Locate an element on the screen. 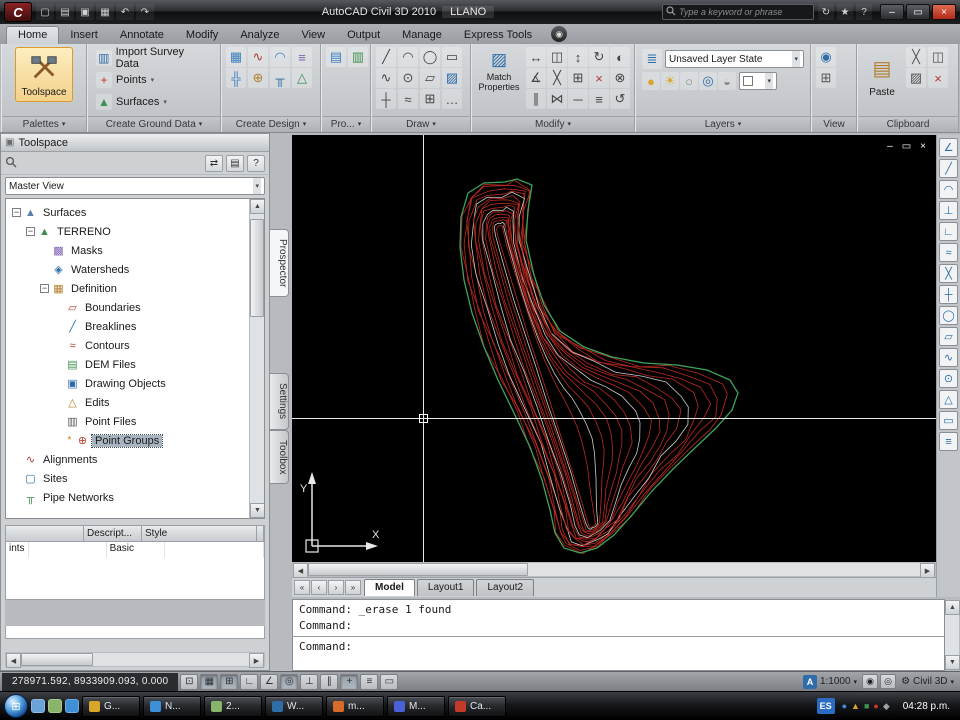  next-layout-button: › is located at coordinates (336, 587).